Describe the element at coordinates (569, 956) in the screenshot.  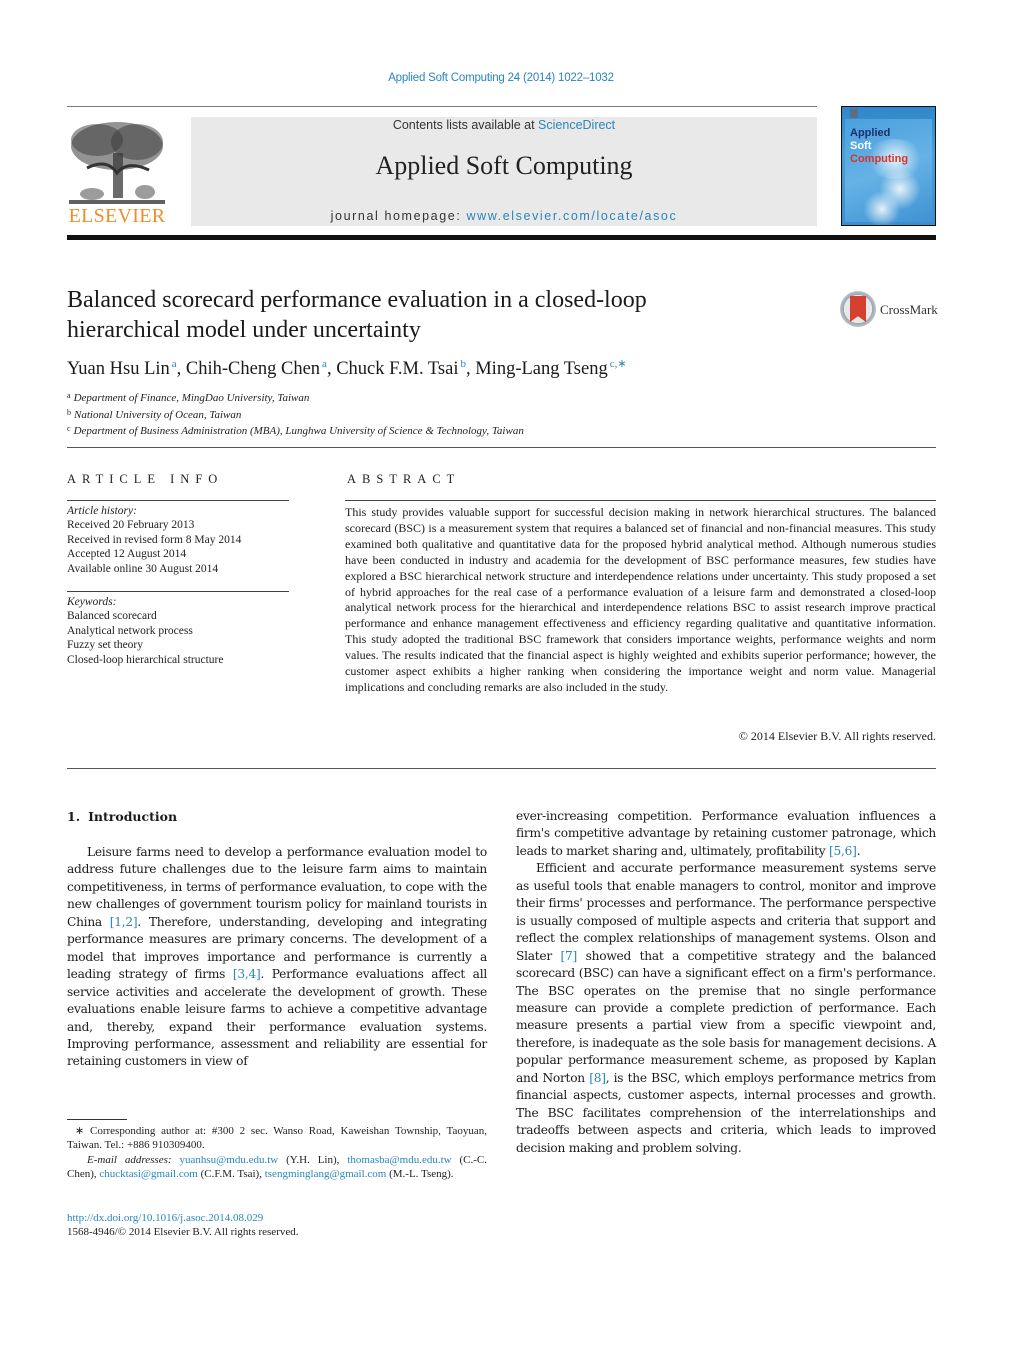
I see `reference-link: [7]` at that location.